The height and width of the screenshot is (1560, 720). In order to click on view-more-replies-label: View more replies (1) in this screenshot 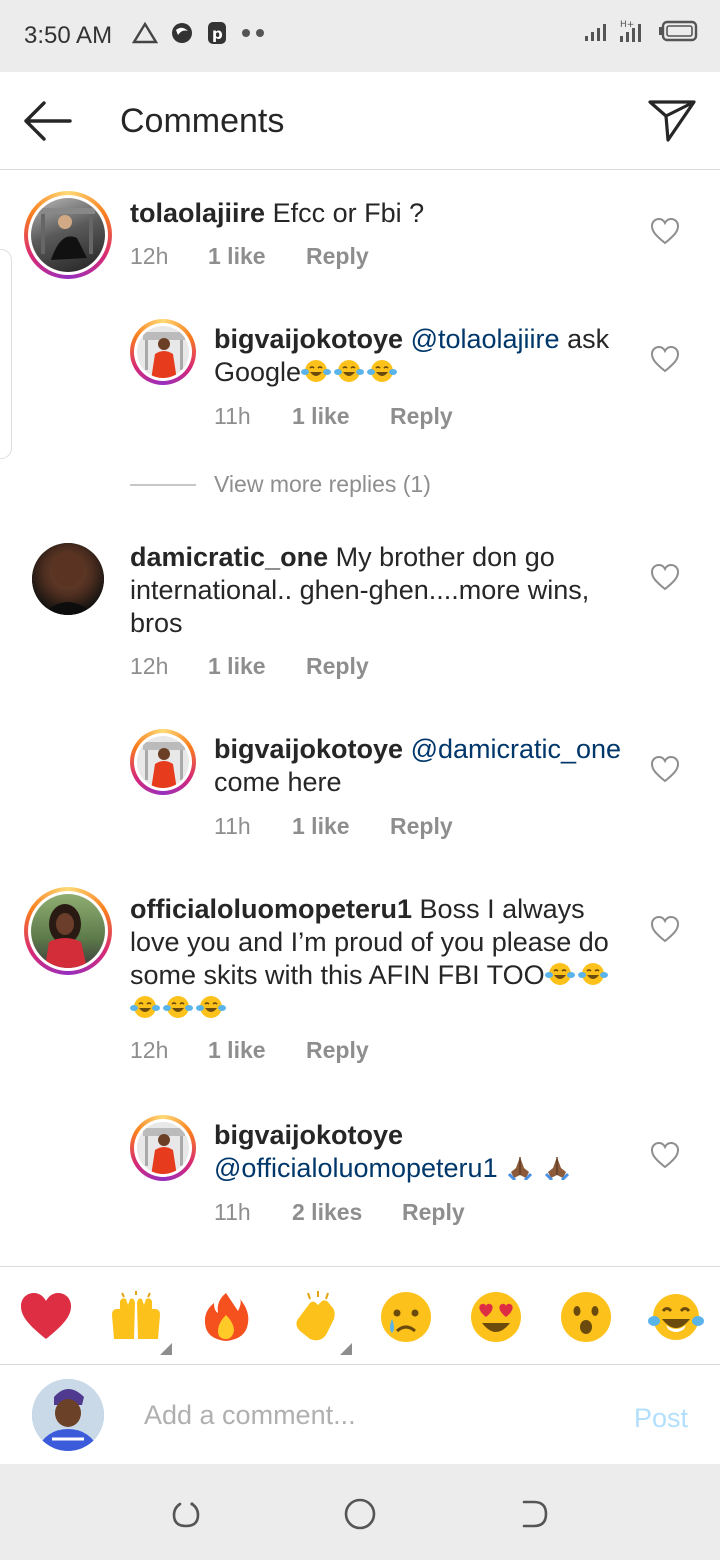, I will do `click(322, 484)`.